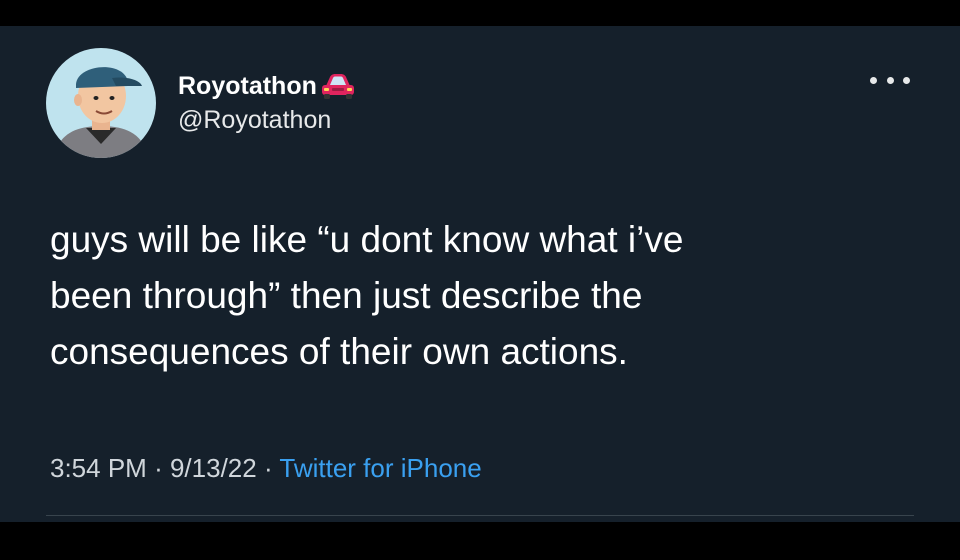 The image size is (960, 560). What do you see at coordinates (339, 351) in the screenshot?
I see `tweet-text-line: consequences of their own actions.` at bounding box center [339, 351].